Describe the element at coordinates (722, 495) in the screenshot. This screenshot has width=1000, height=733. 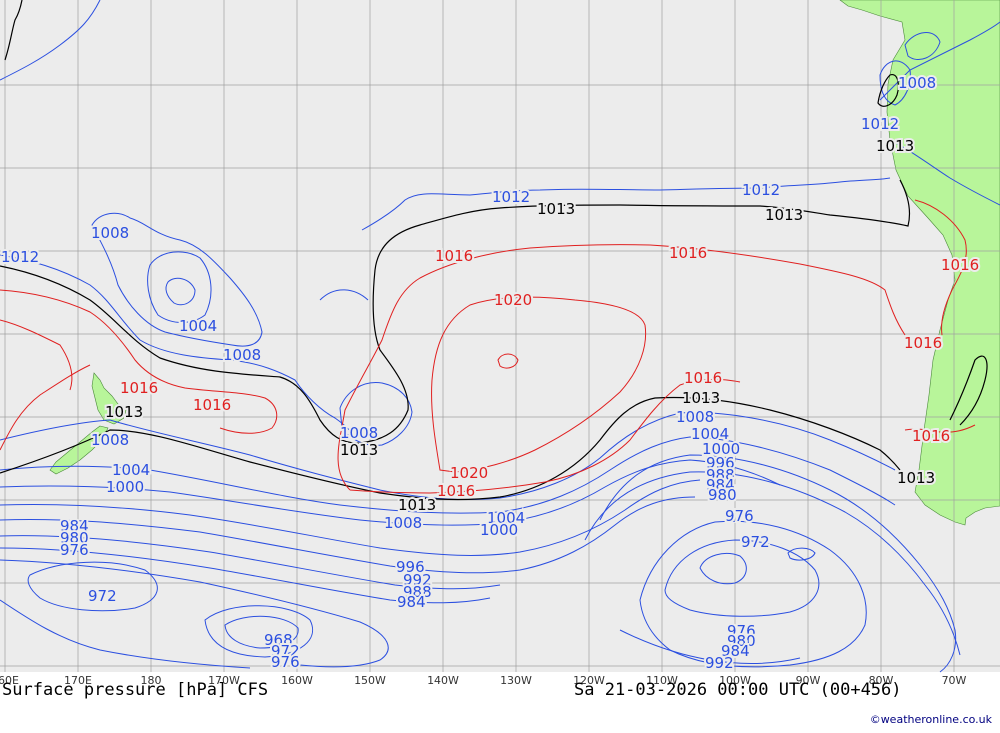
I see `isobar-label: 980` at that location.